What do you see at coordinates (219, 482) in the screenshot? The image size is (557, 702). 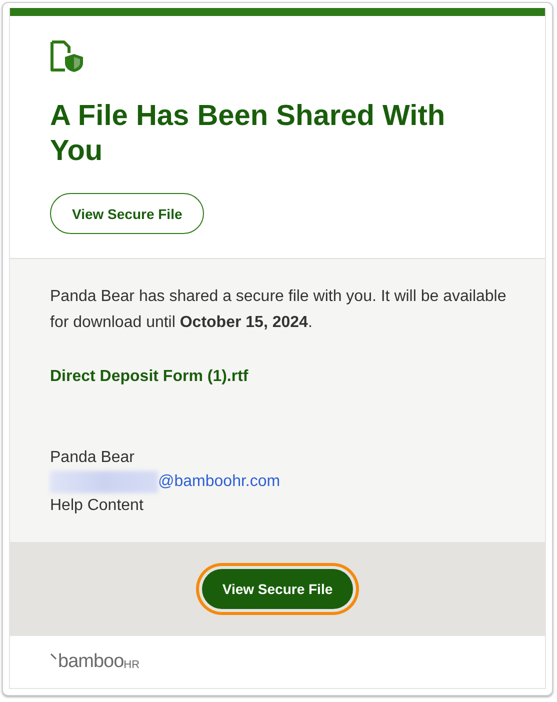 I see `email-link: @bamboohr.com` at bounding box center [219, 482].